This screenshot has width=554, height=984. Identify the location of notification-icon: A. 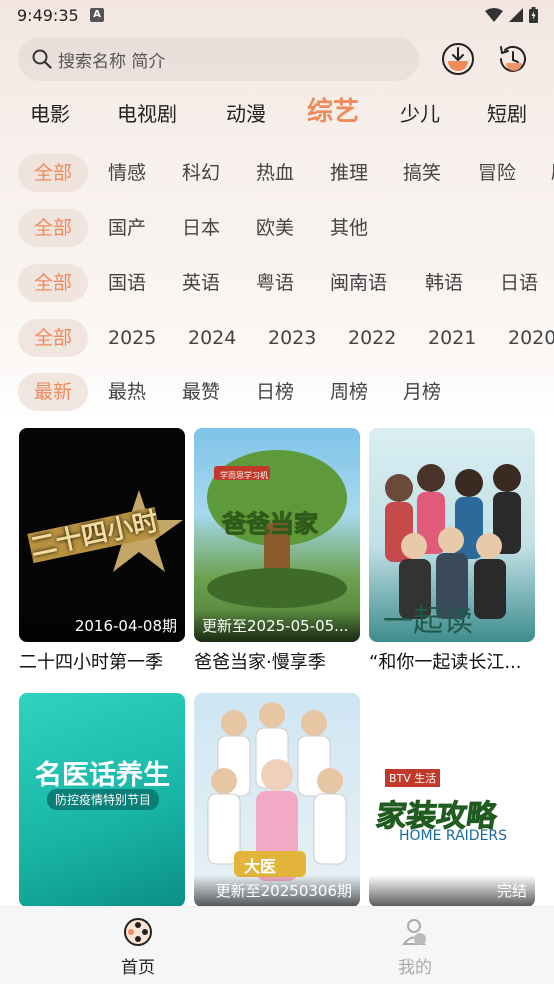
(97, 15).